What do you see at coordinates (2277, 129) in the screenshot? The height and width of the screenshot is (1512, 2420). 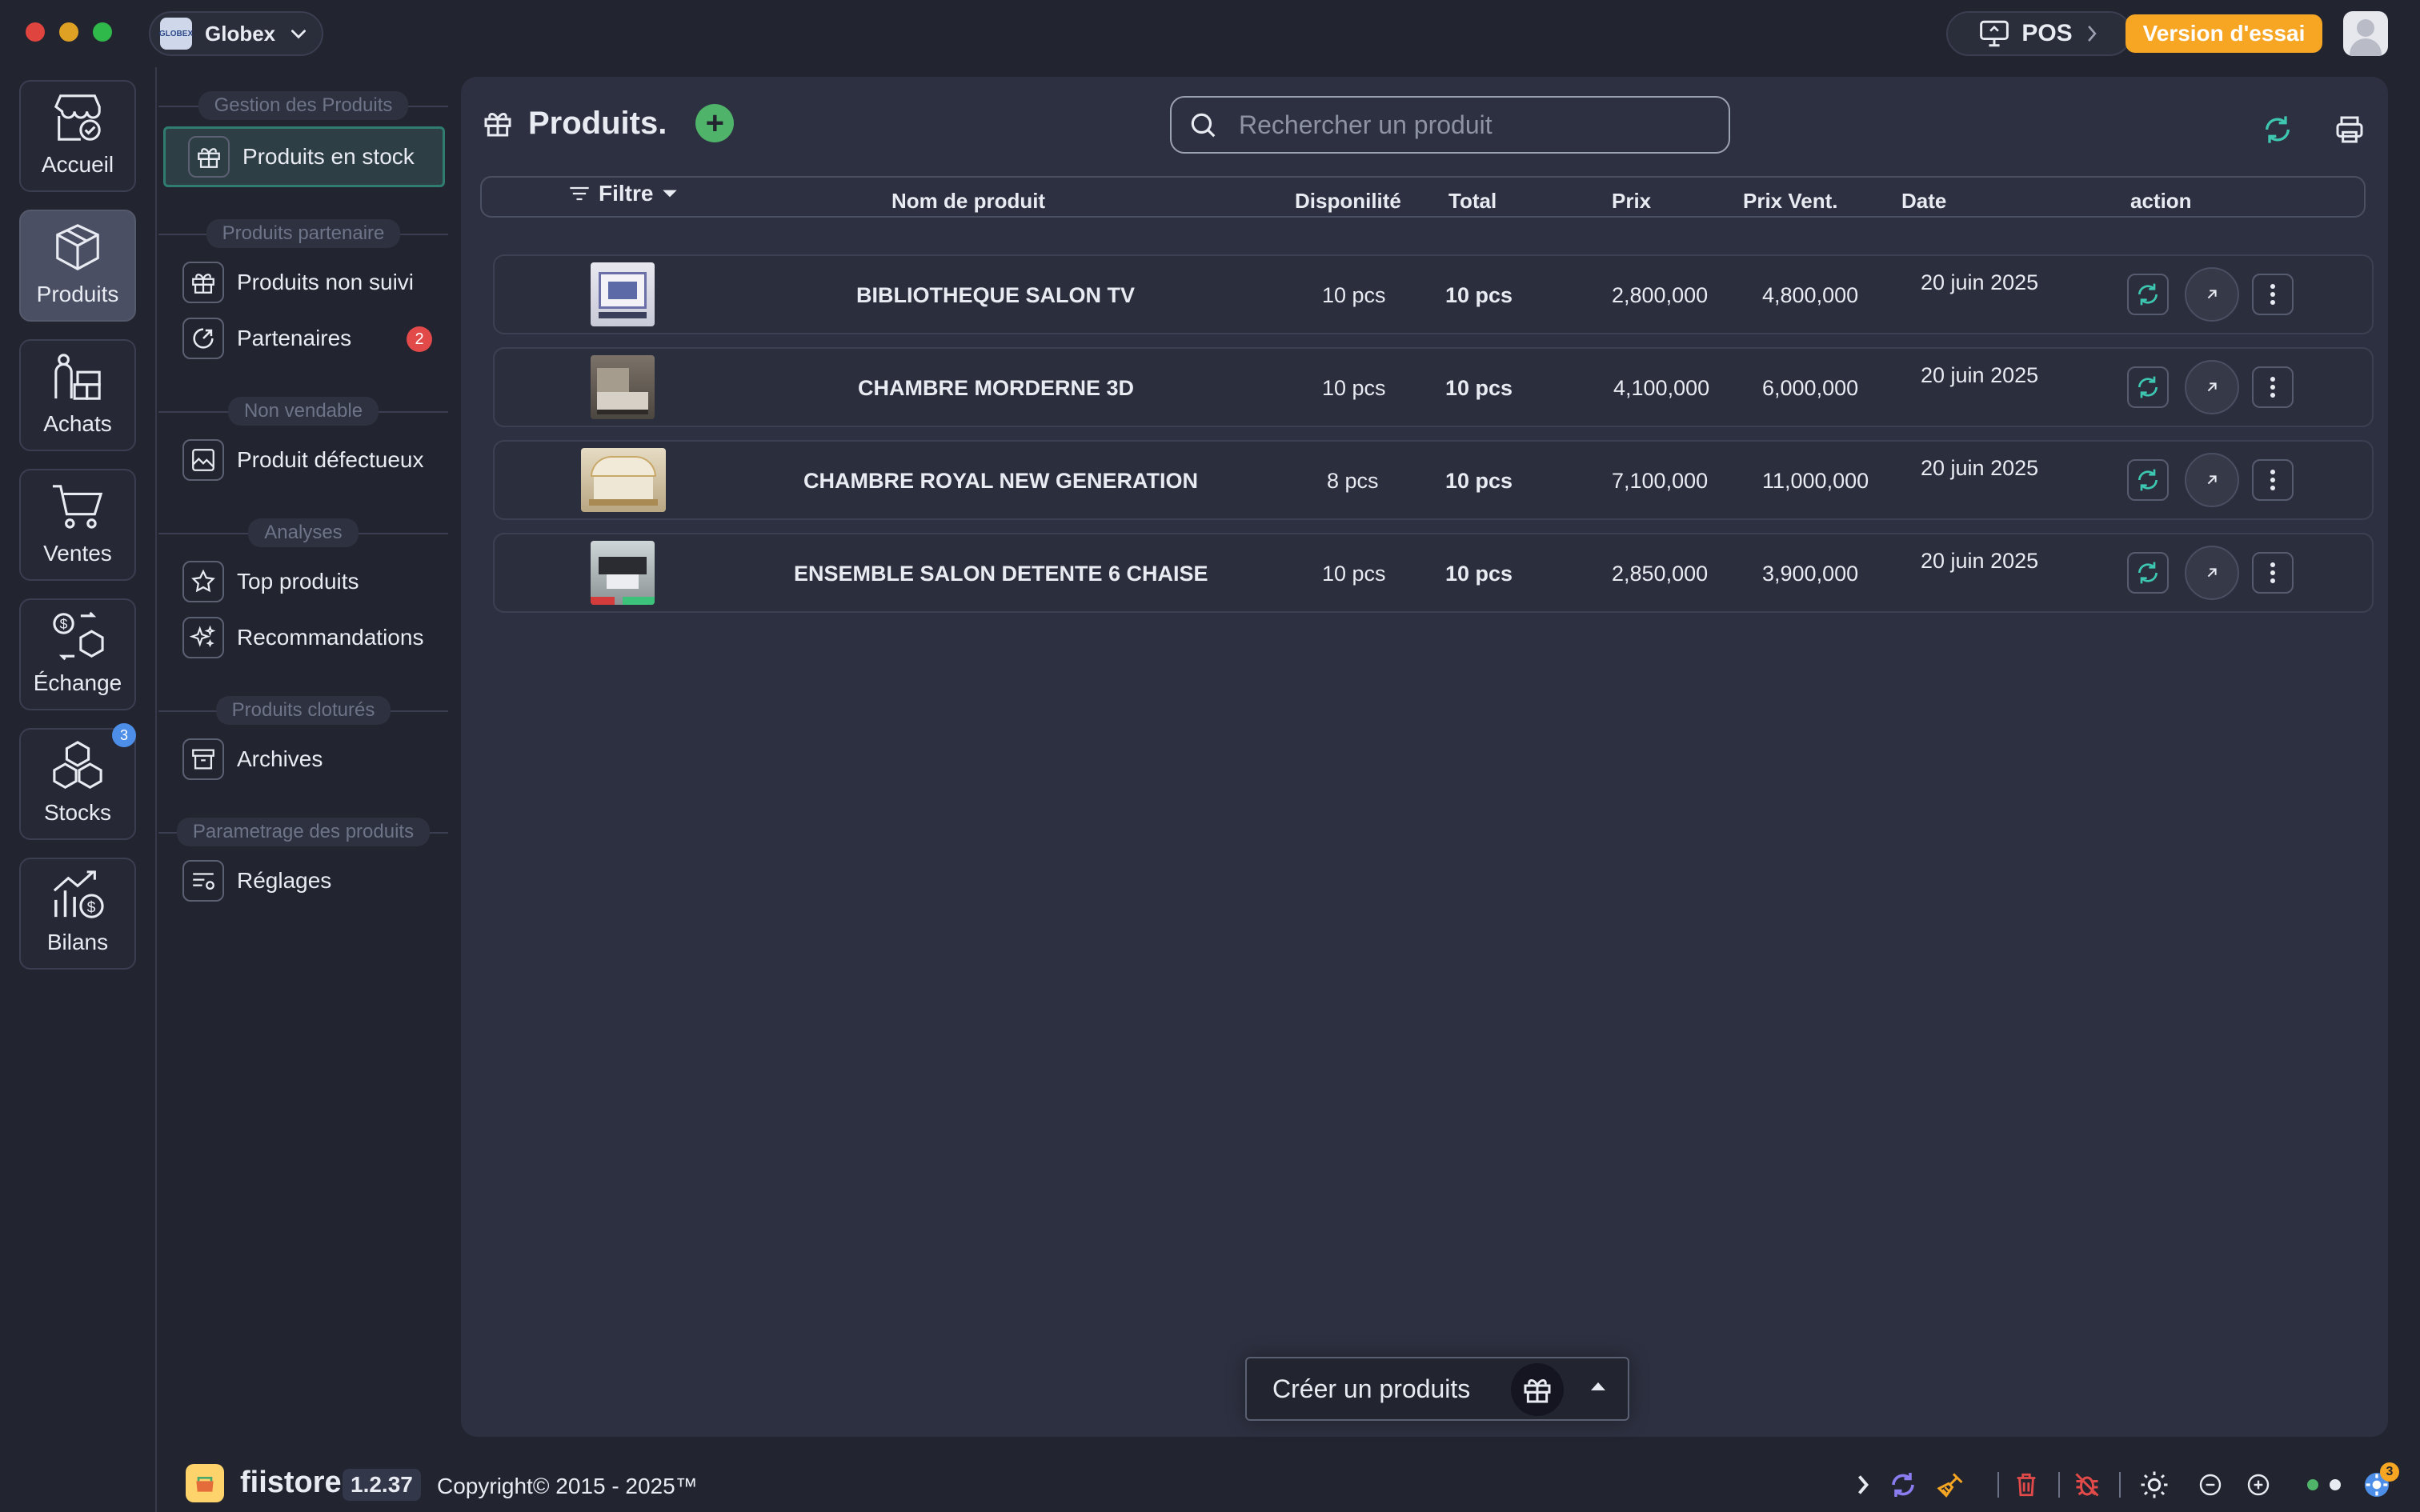 I see `refresh-button` at bounding box center [2277, 129].